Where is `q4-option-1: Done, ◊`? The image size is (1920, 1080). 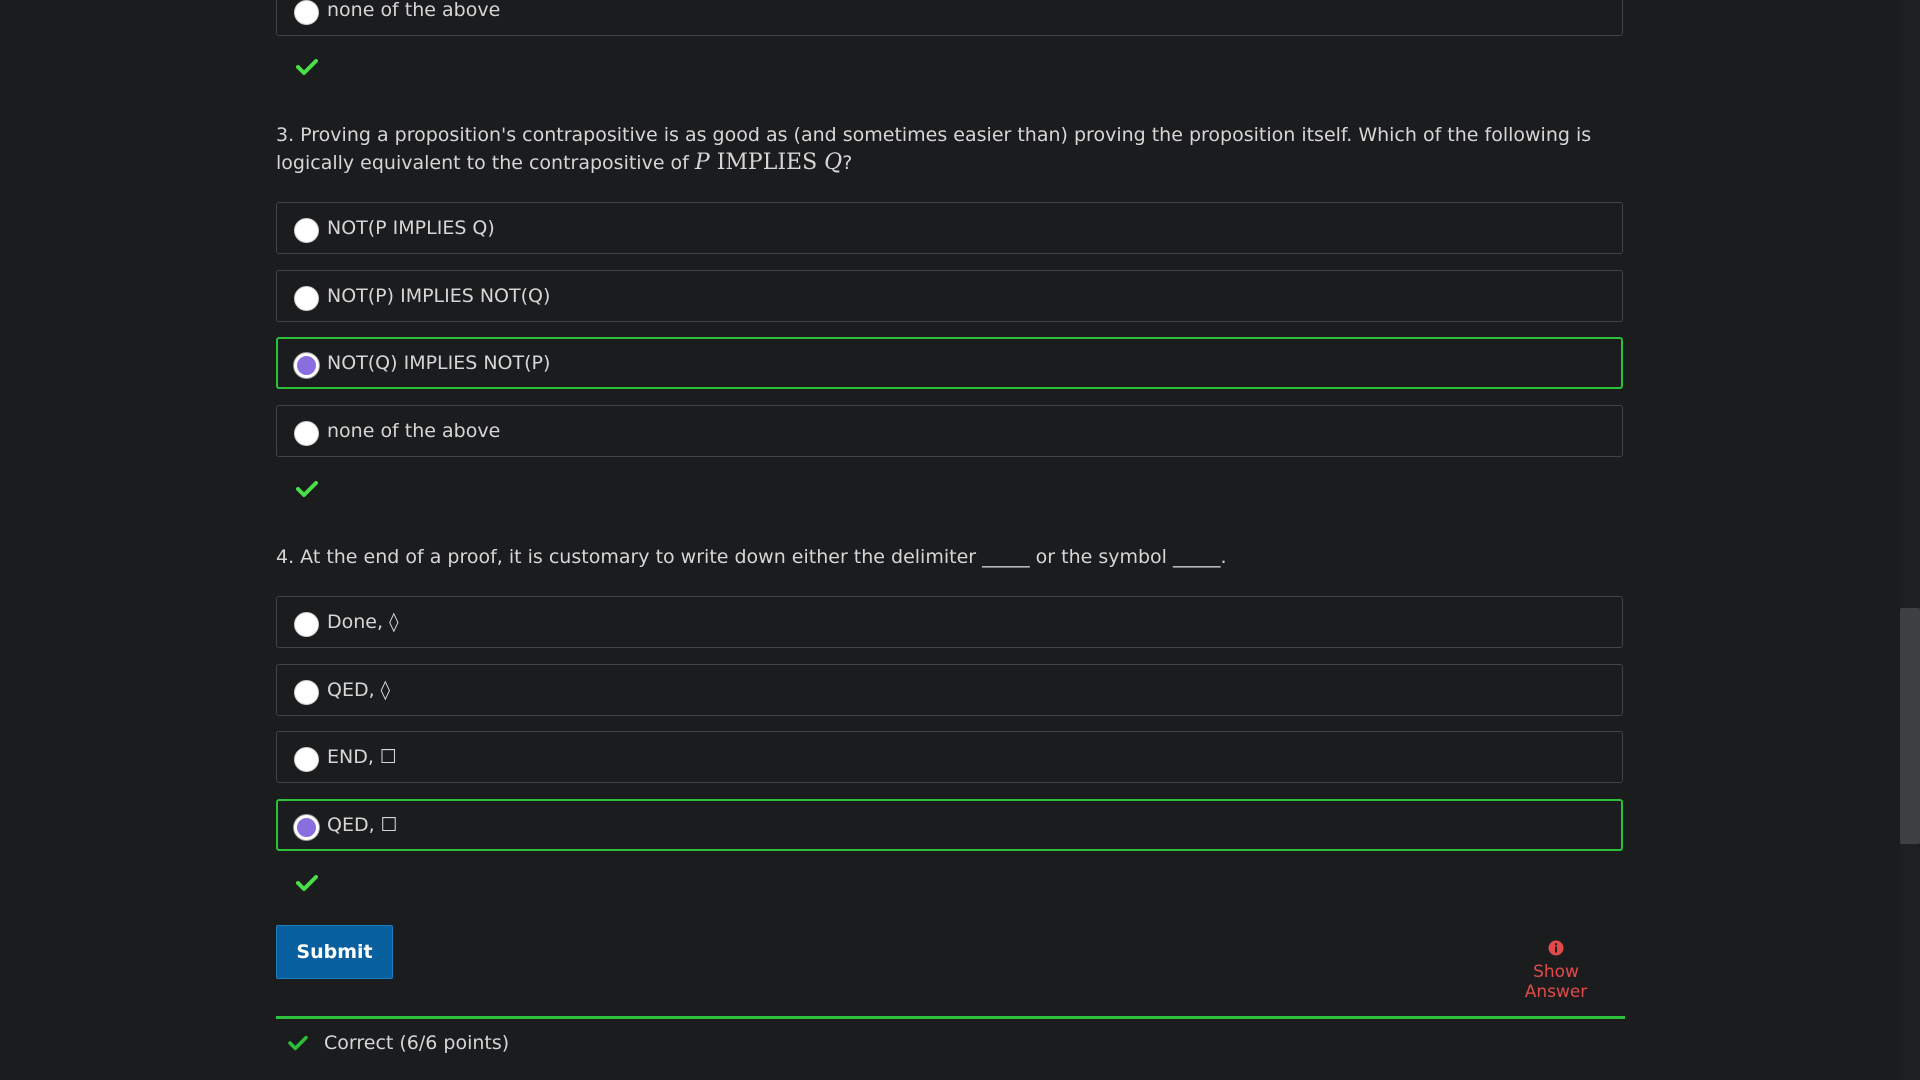 q4-option-1: Done, ◊ is located at coordinates (949, 622).